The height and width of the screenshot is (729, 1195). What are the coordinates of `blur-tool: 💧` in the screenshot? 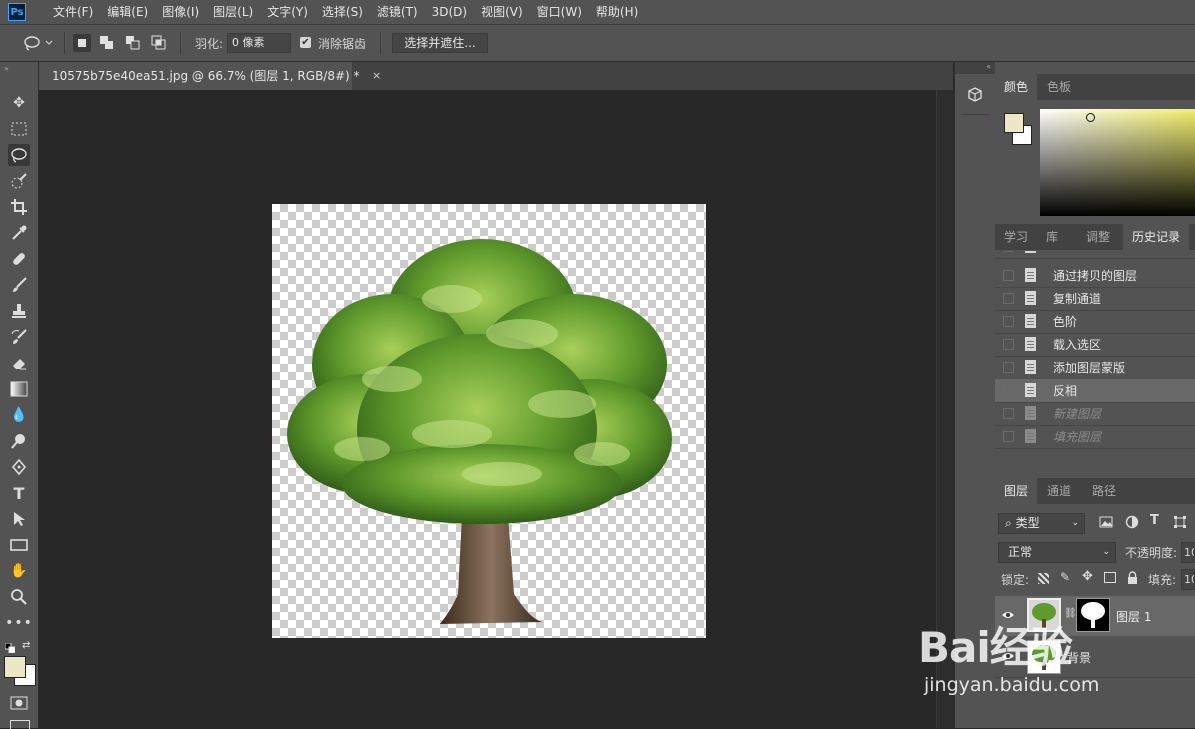 It's located at (19, 415).